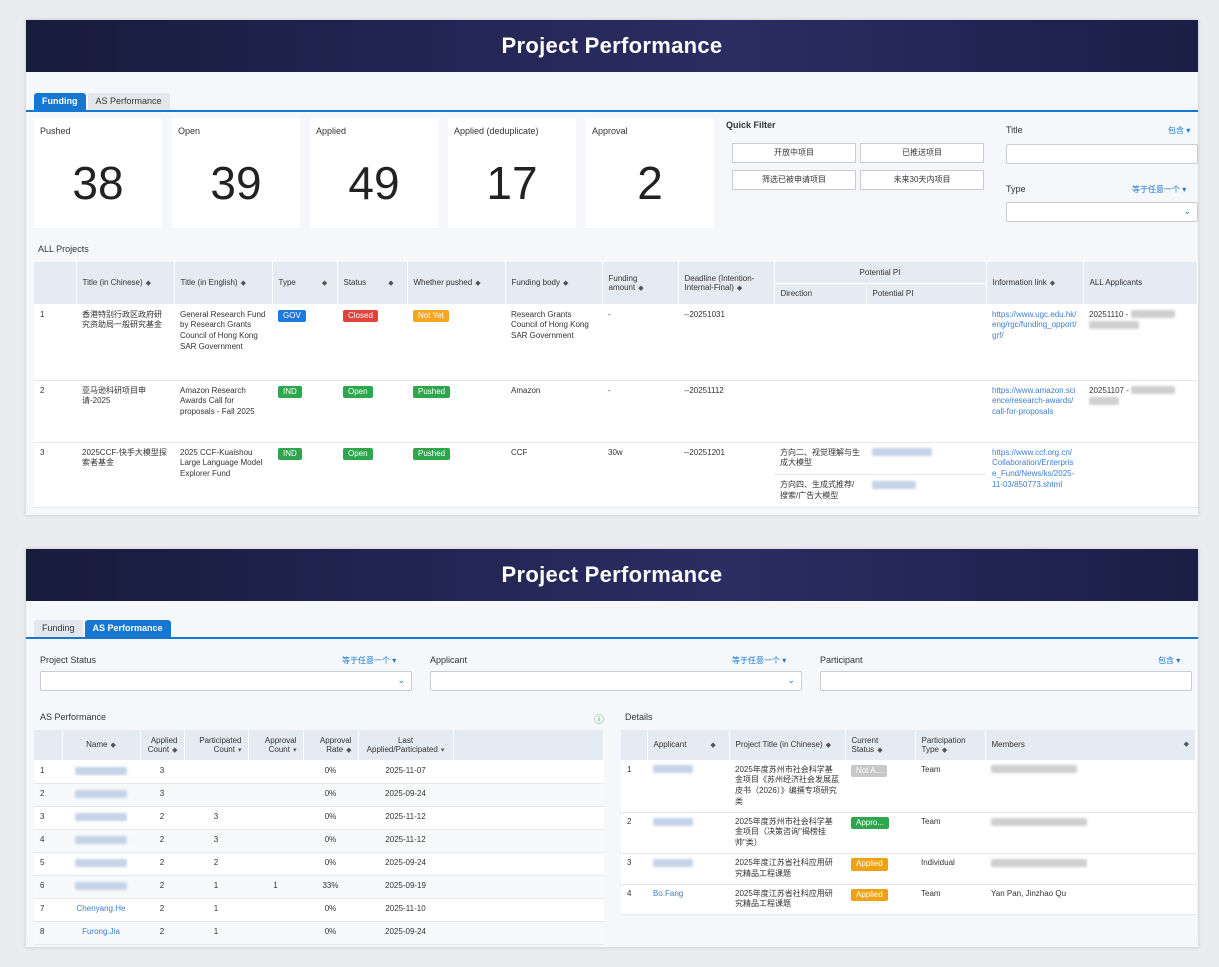 Image resolution: width=1219 pixels, height=967 pixels. What do you see at coordinates (48, 745) in the screenshot?
I see `col-index` at bounding box center [48, 745].